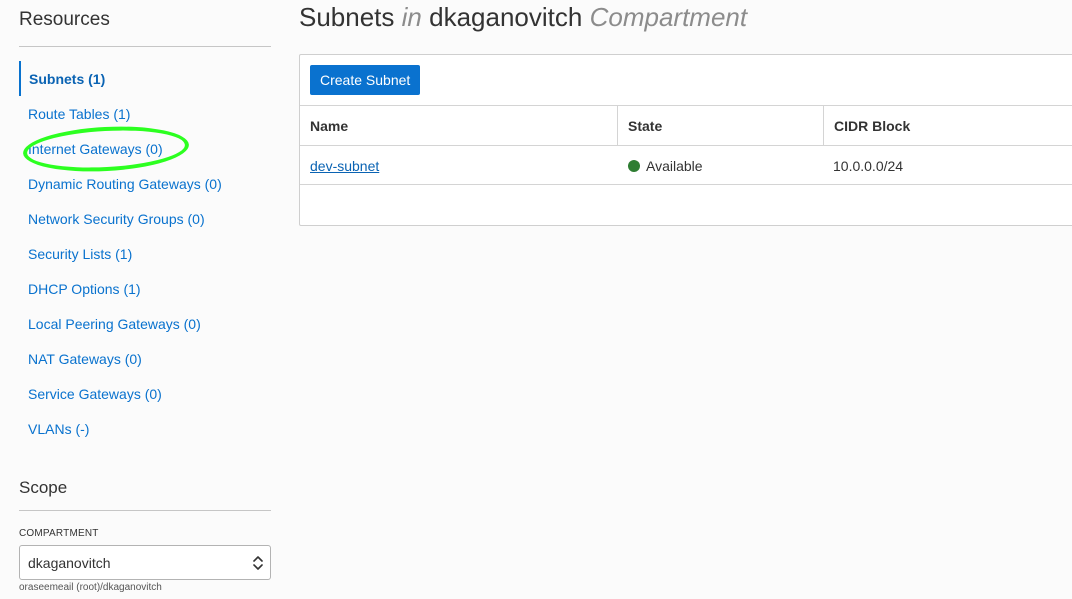 The image size is (1072, 599). What do you see at coordinates (458, 125) in the screenshot?
I see `column-header-name: Name` at bounding box center [458, 125].